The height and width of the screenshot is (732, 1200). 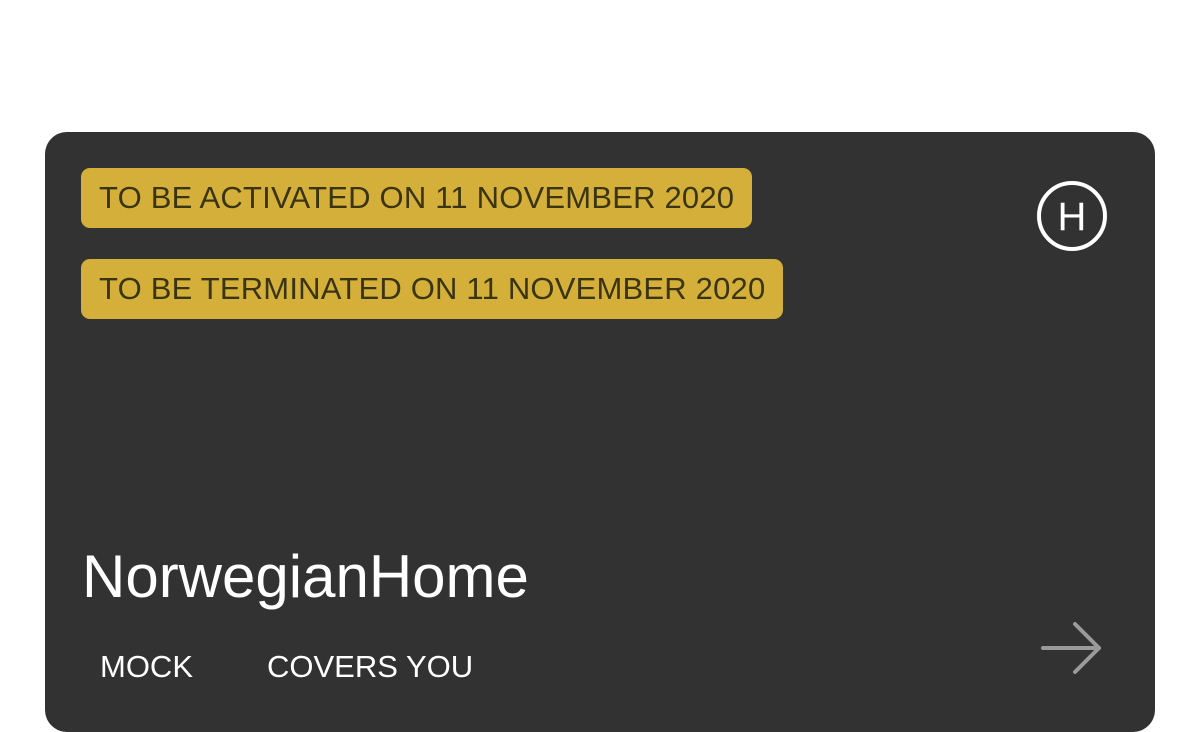 I want to click on h-circle-icon: H, so click(x=1072, y=216).